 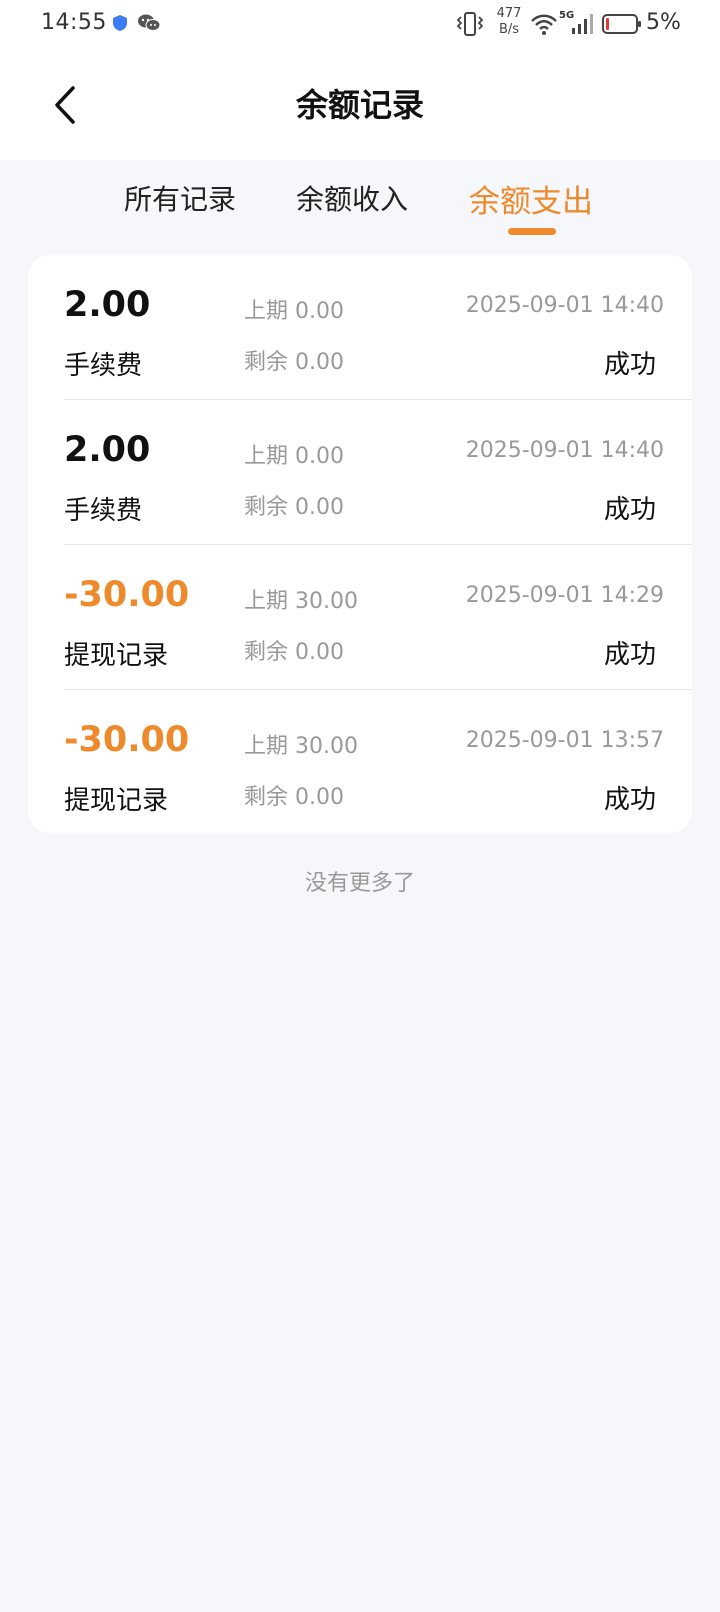 What do you see at coordinates (509, 29) in the screenshot?
I see `network-speed-unit: B/s` at bounding box center [509, 29].